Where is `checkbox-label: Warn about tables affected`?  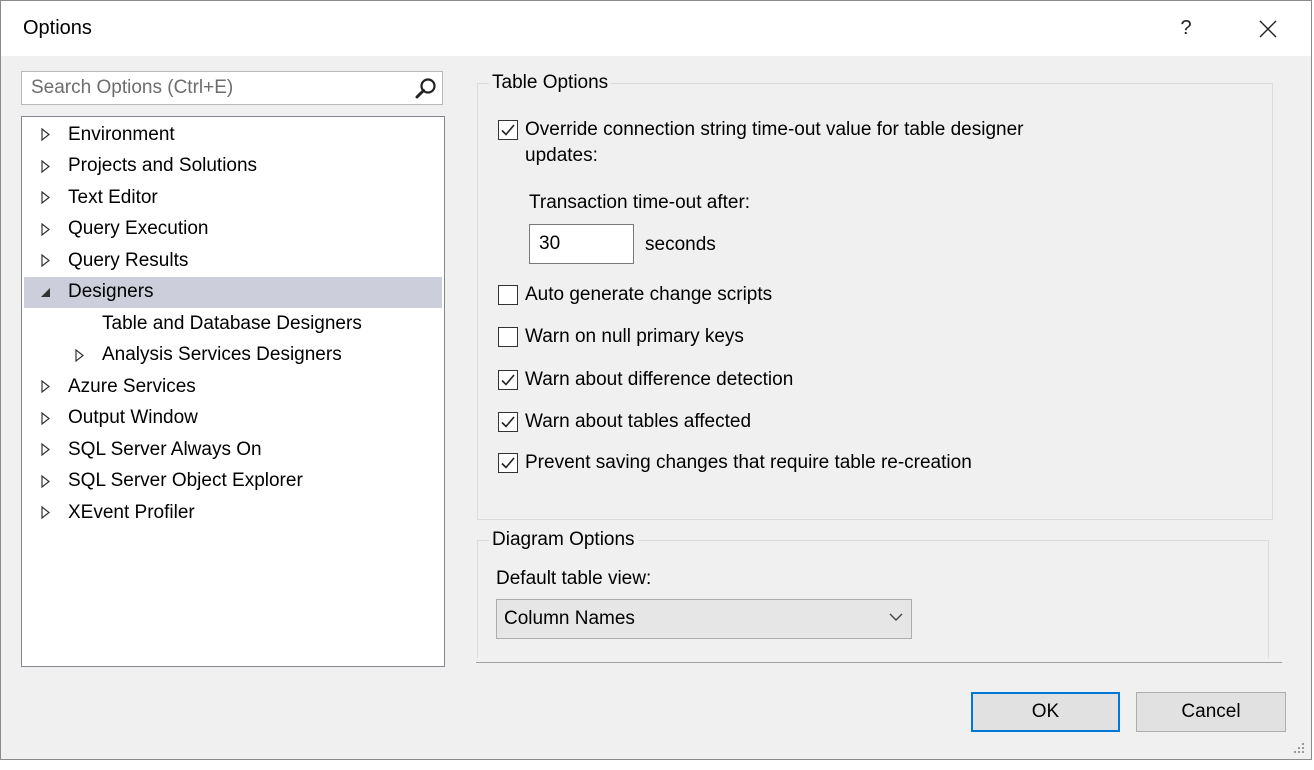
checkbox-label: Warn about tables affected is located at coordinates (638, 421).